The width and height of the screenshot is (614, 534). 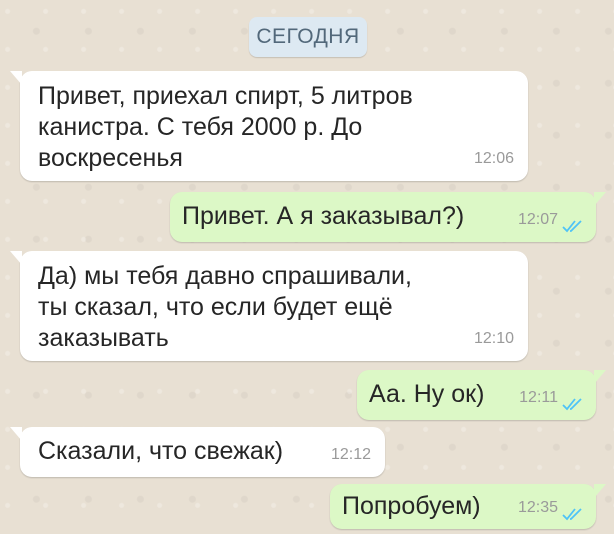 I want to click on message-time: 12:07, so click(x=537, y=219).